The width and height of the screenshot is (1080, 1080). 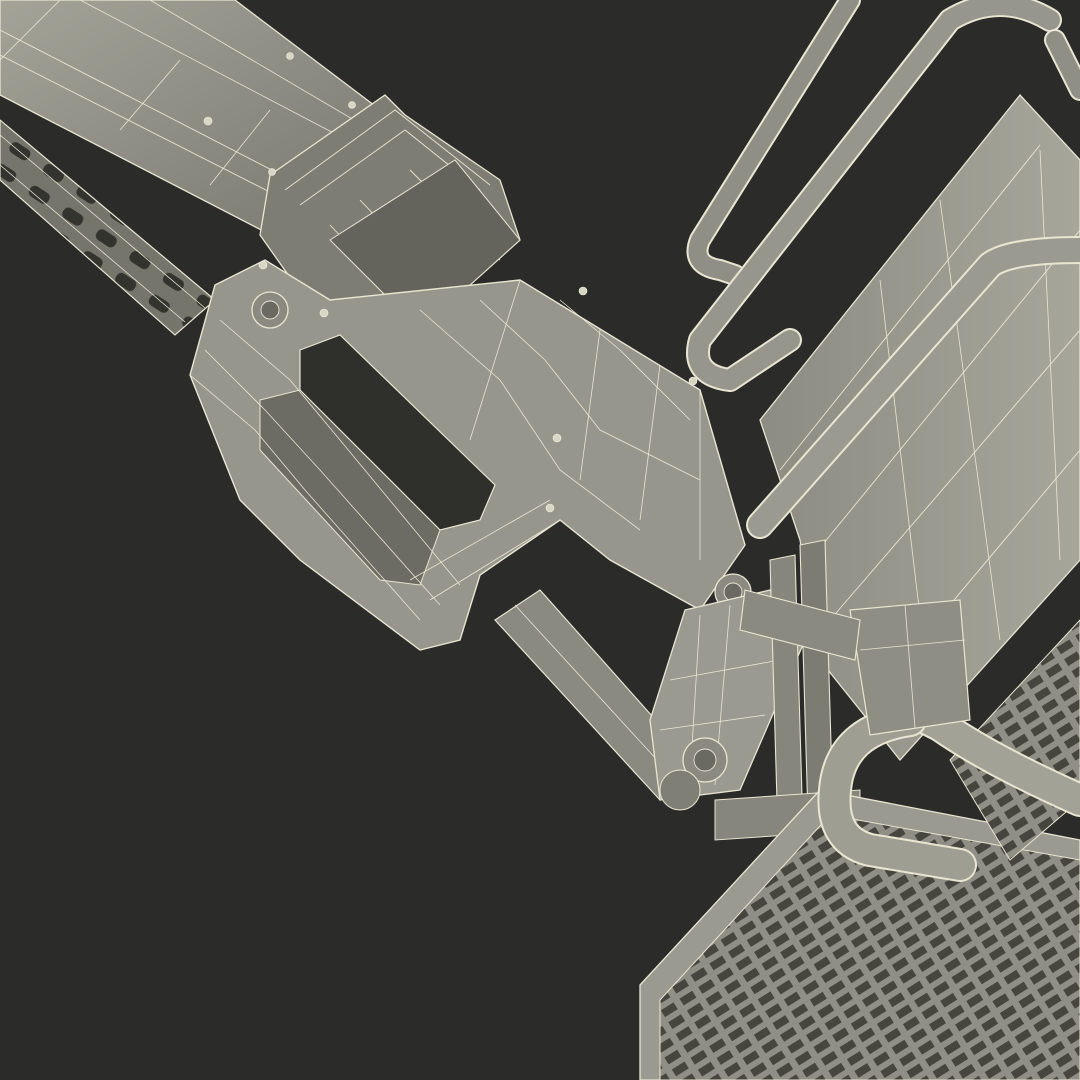 I want to click on pivot-bolt-upper, so click(x=270, y=310).